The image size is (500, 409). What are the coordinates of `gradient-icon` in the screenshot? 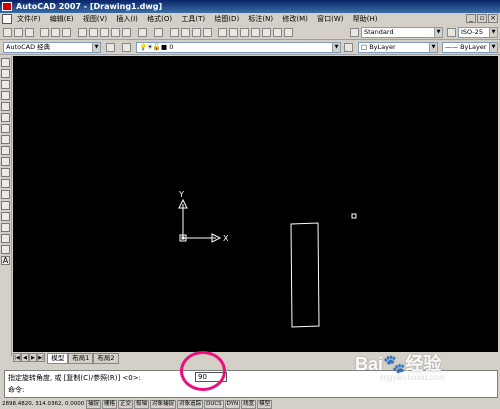 It's located at (5, 227).